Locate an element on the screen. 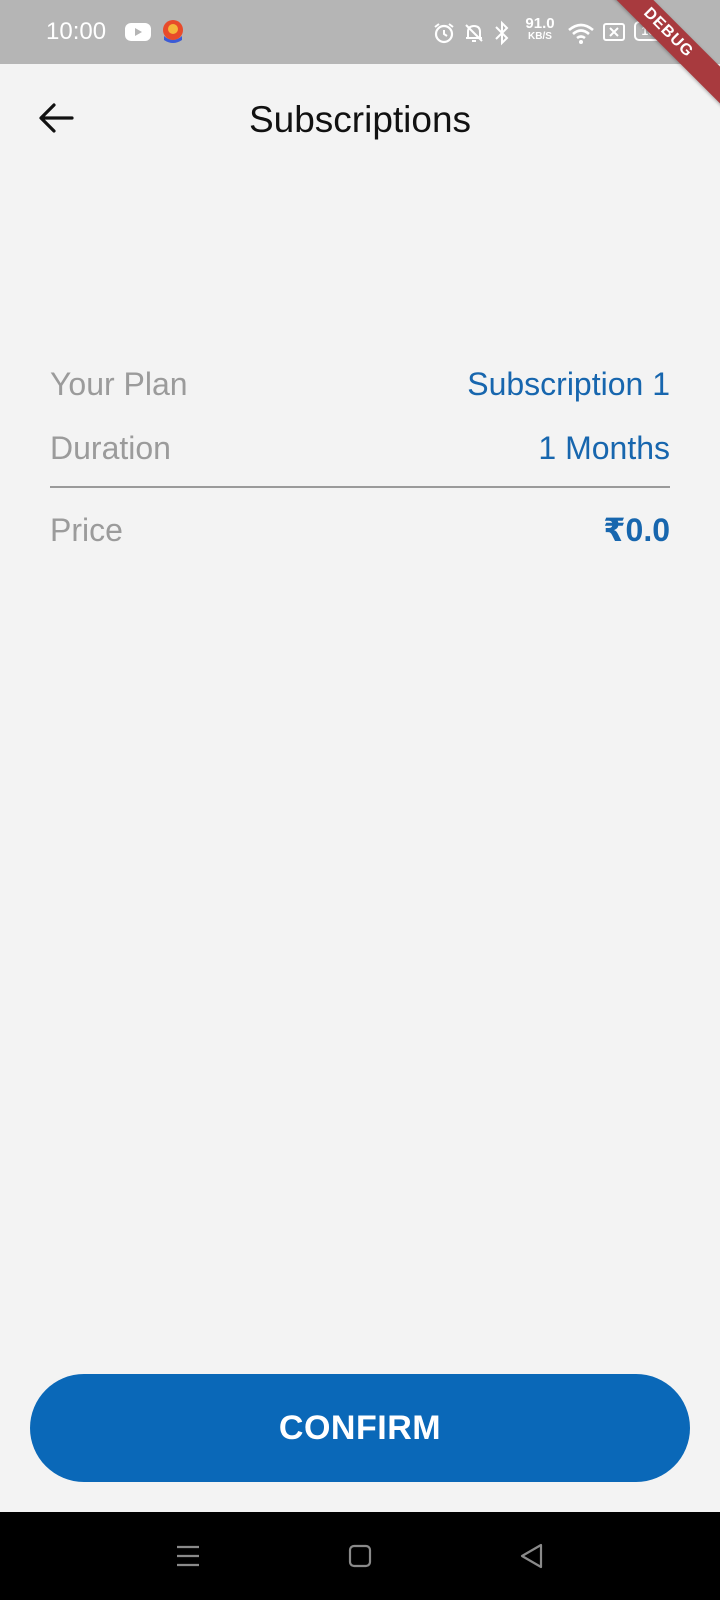 Image resolution: width=720 pixels, height=1600 pixels. confirm-button: CONFIRM is located at coordinates (360, 1428).